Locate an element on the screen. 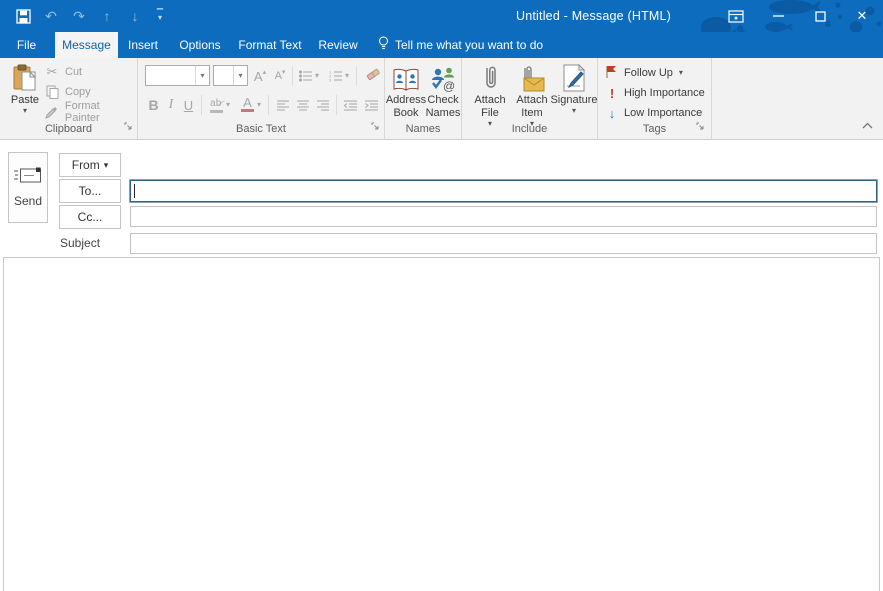  attach-item-icon is located at coordinates (532, 77).